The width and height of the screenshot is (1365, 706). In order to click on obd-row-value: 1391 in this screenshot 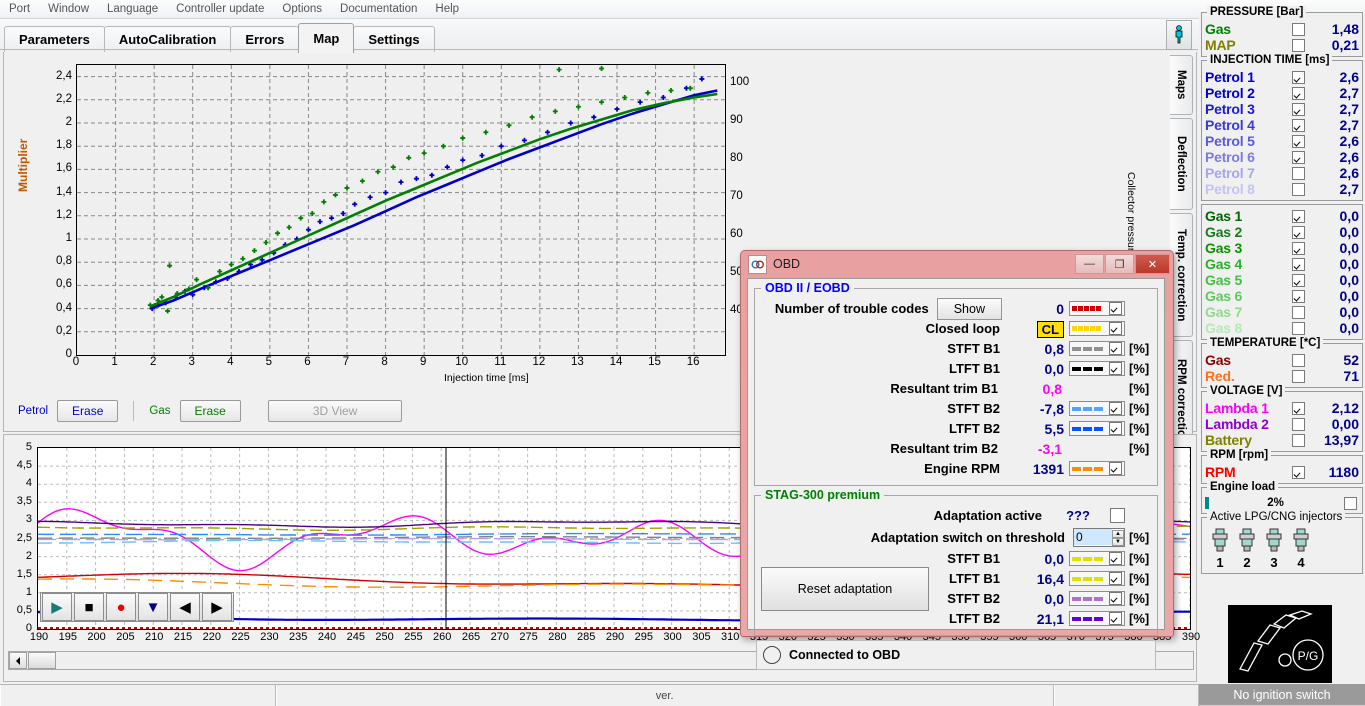, I will do `click(1048, 468)`.